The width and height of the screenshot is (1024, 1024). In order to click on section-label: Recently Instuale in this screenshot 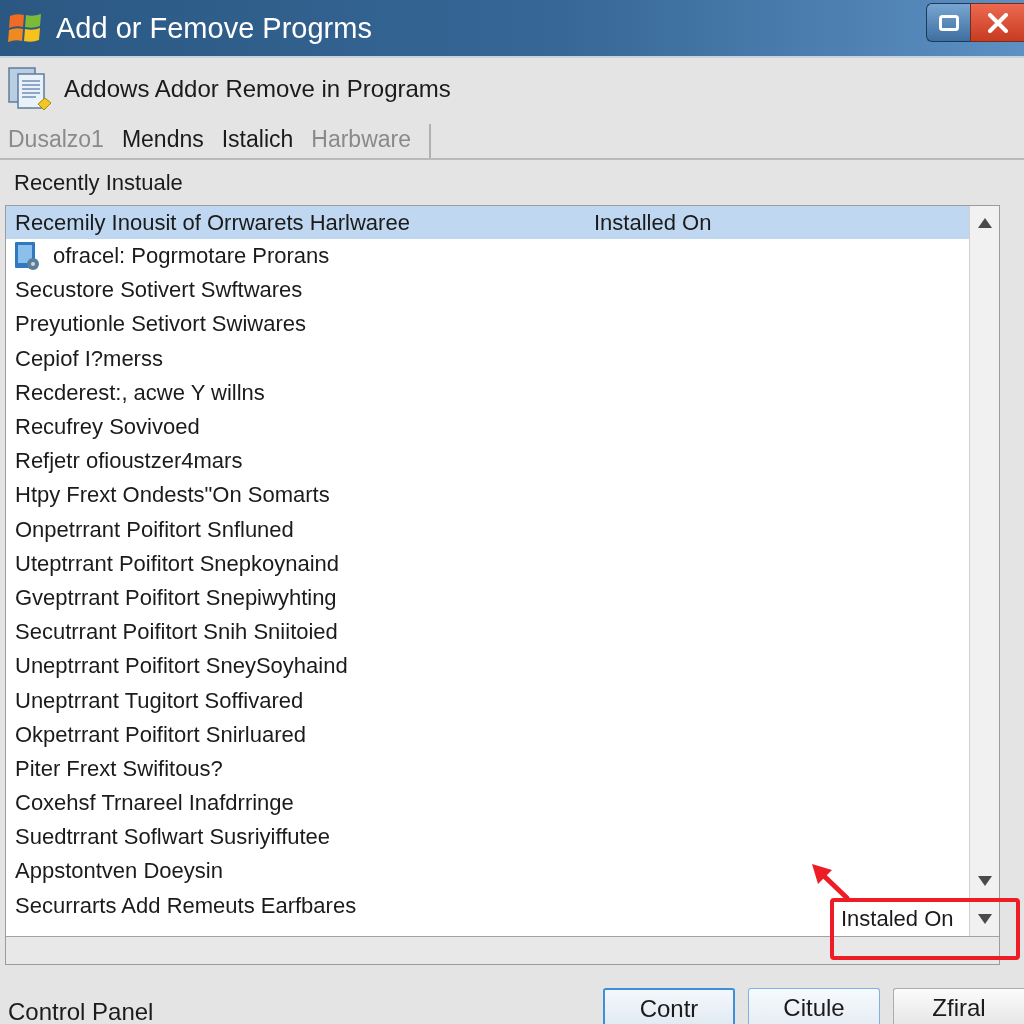, I will do `click(98, 182)`.